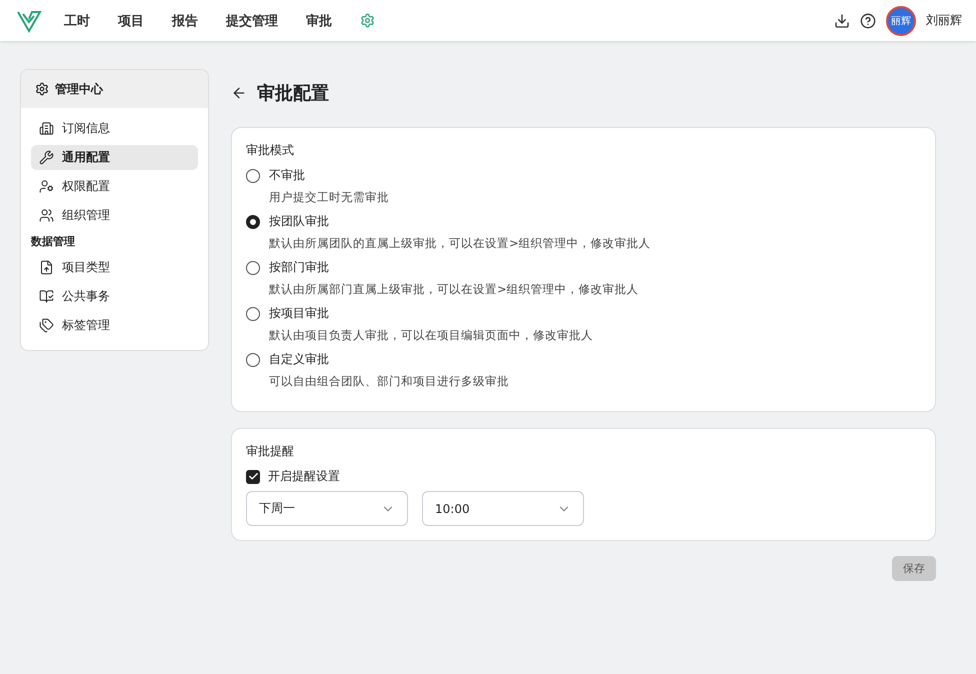  Describe the element at coordinates (299, 359) in the screenshot. I see `option-label: 自定义审批` at that location.